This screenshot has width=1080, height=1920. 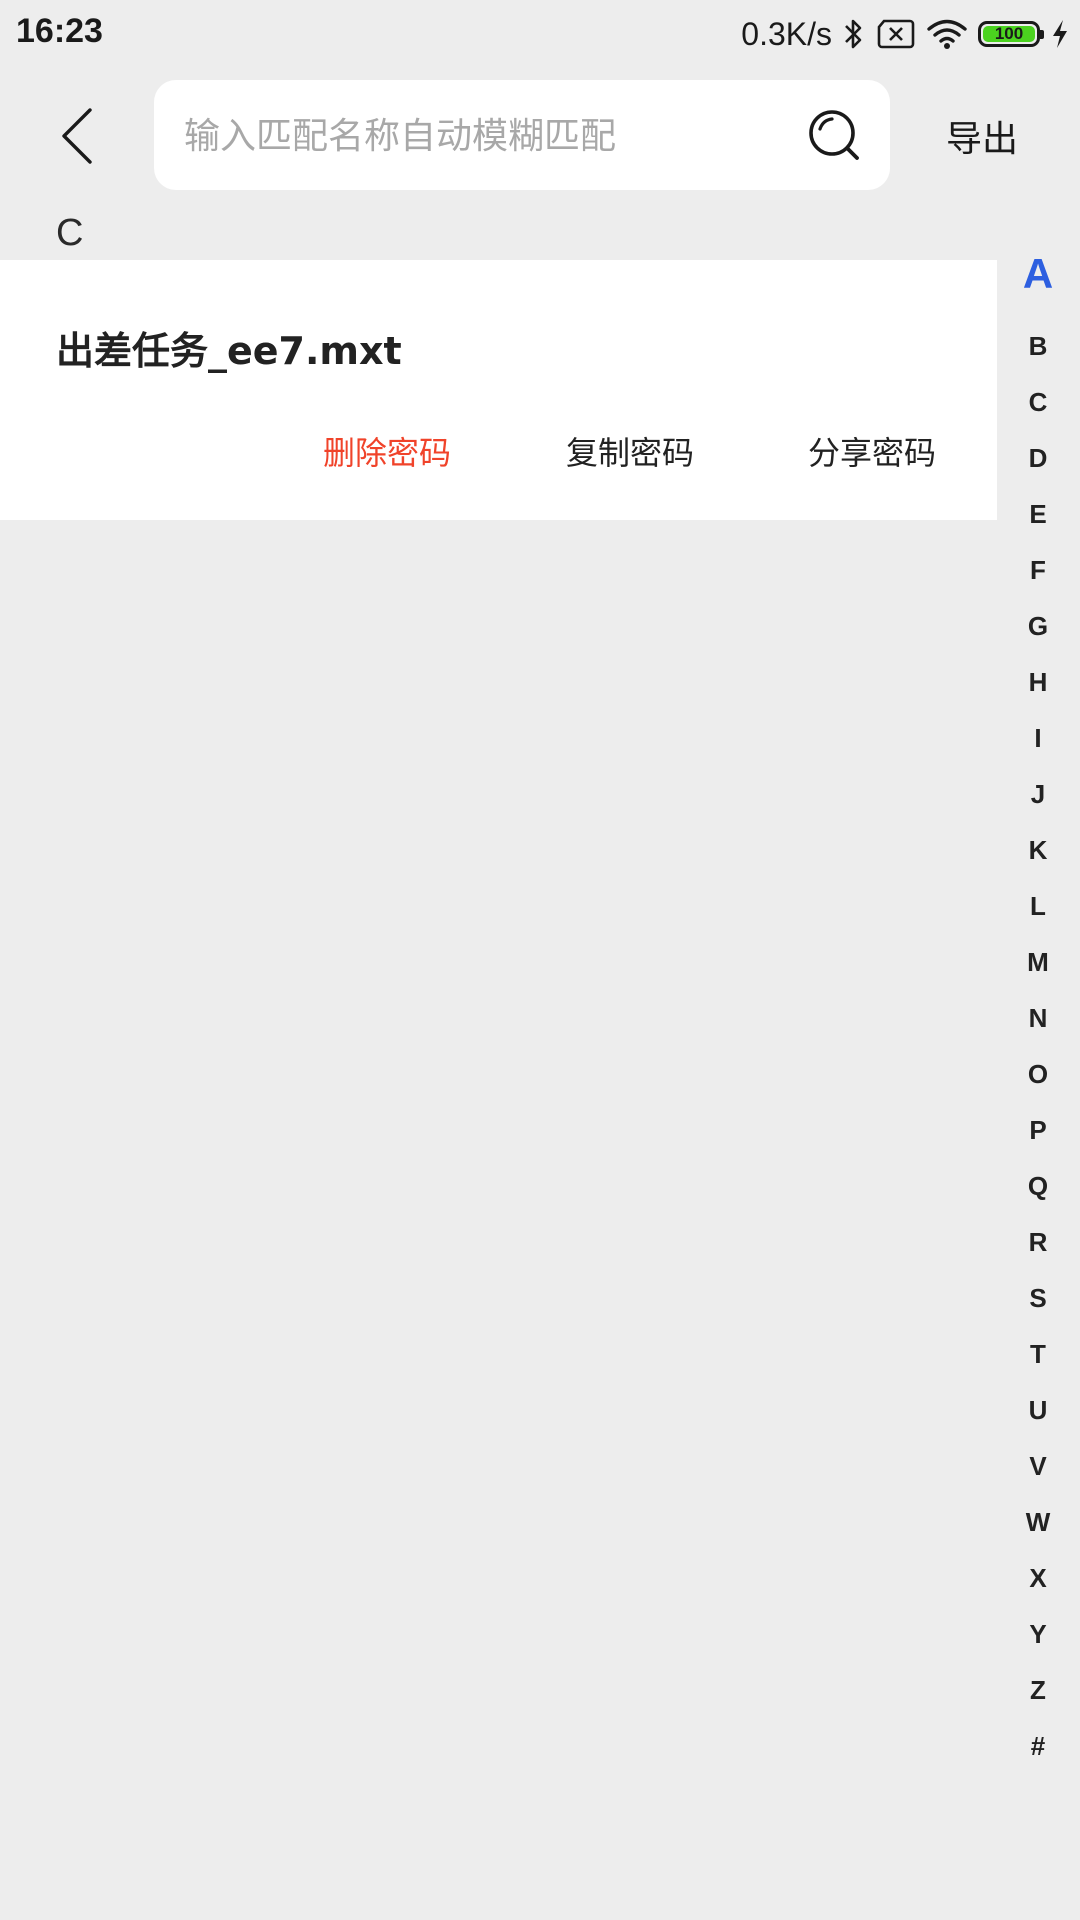 What do you see at coordinates (1038, 1130) in the screenshot?
I see `index-letter-p: P` at bounding box center [1038, 1130].